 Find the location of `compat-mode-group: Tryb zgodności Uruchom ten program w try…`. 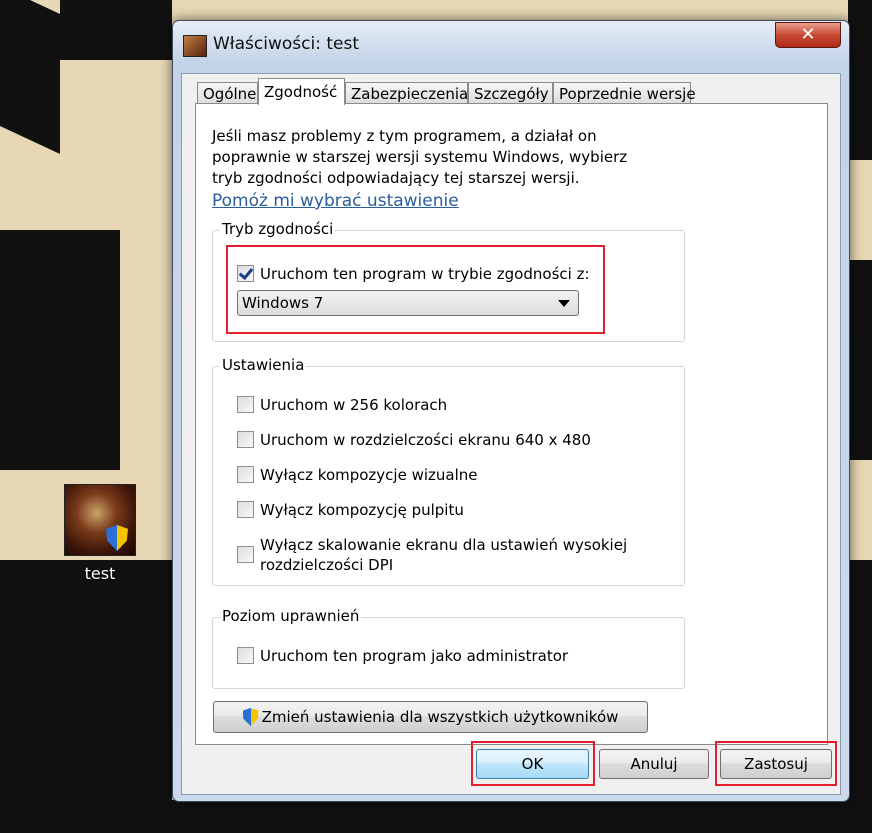

compat-mode-group: Tryb zgodności Uruchom ten program w try… is located at coordinates (448, 281).